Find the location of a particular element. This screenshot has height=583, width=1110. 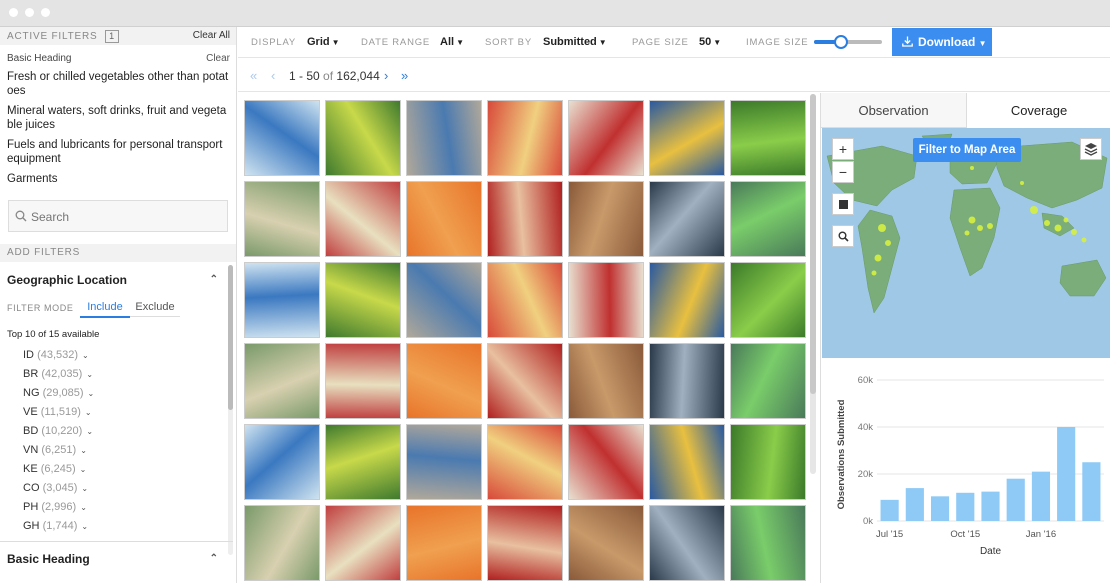

page-size-dropdown: 50 ▼ is located at coordinates (710, 42).